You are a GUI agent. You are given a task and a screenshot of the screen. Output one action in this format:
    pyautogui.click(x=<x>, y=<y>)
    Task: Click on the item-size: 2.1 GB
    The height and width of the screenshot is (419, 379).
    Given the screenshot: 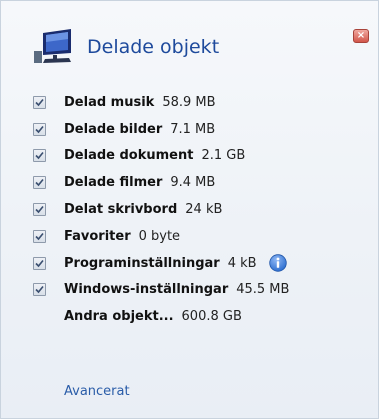 What is the action you would take?
    pyautogui.click(x=223, y=156)
    